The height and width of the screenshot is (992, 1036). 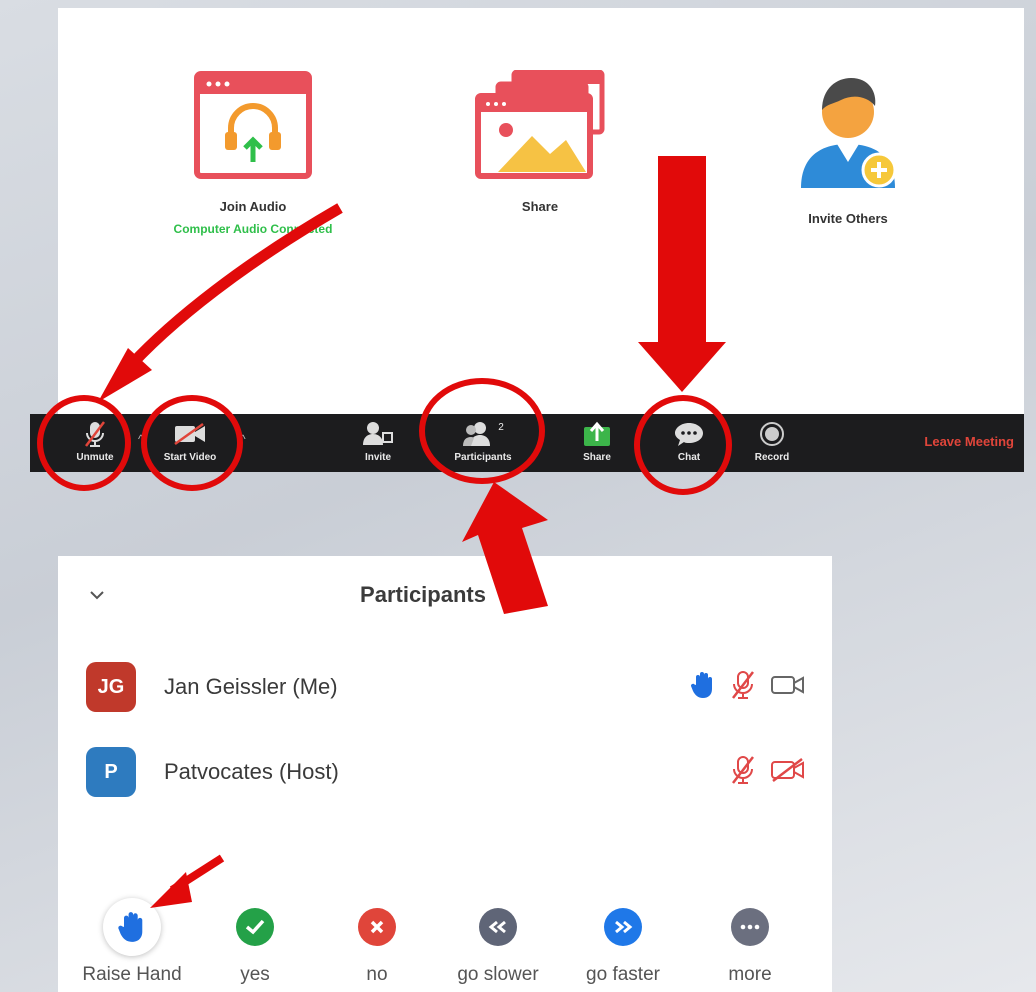 I want to click on video-camera-icon, so click(x=788, y=685).